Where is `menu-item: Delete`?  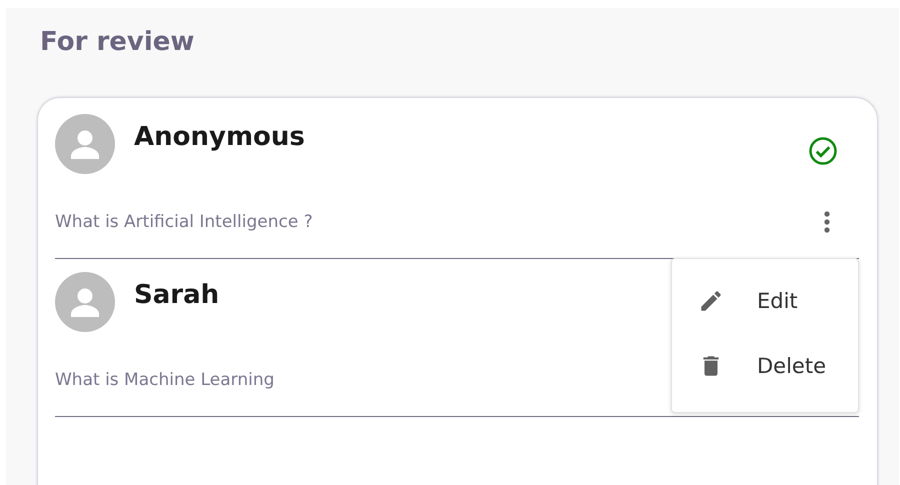
menu-item: Delete is located at coordinates (765, 366).